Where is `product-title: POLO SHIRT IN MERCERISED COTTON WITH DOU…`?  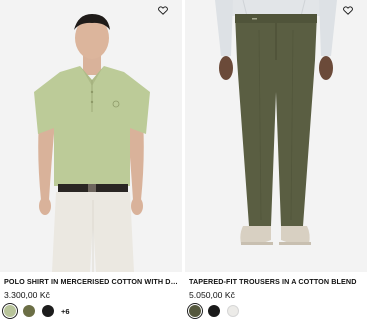
product-title: POLO SHIRT IN MERCERISED COTTON WITH DOU… is located at coordinates (92, 281).